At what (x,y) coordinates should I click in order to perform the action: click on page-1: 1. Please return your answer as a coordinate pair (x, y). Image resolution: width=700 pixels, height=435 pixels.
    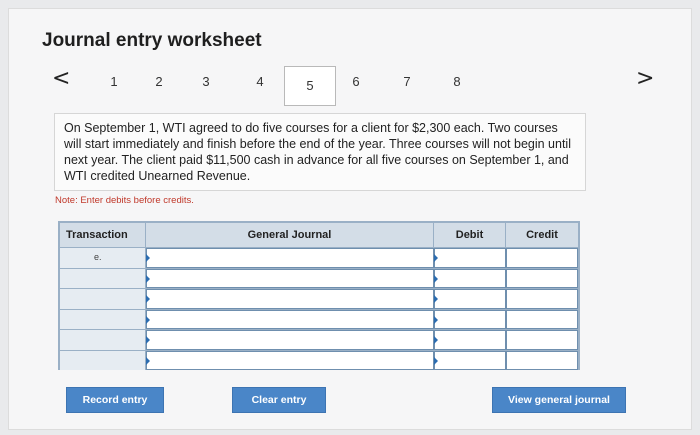
    Looking at the image, I should click on (114, 81).